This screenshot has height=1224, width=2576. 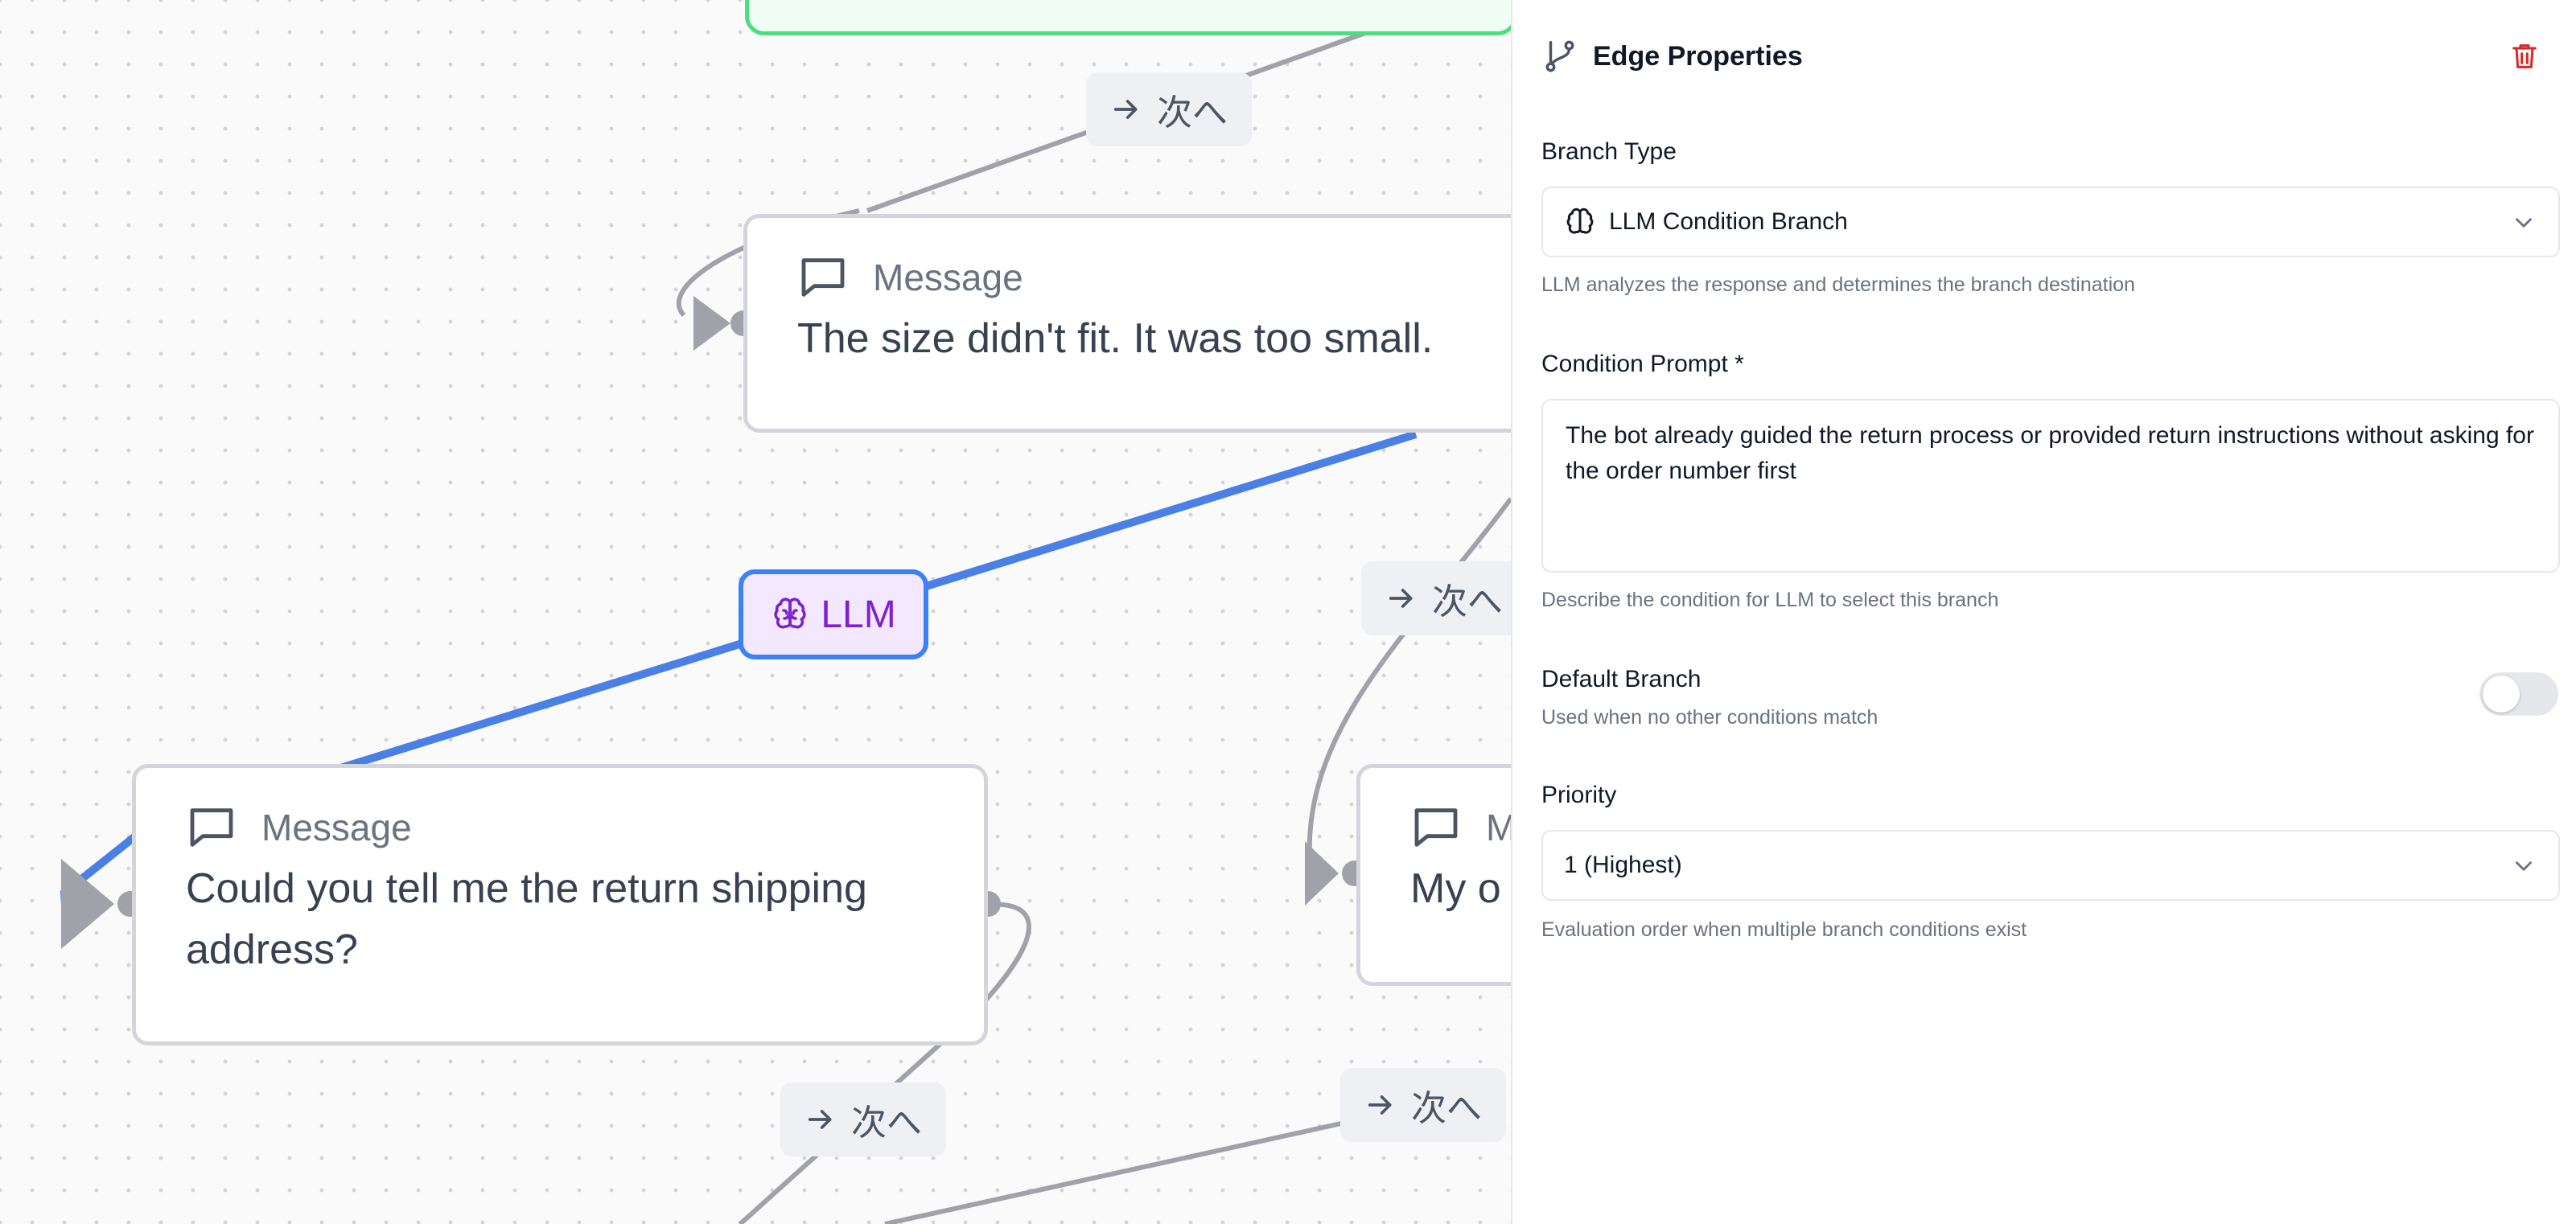 What do you see at coordinates (2050, 222) in the screenshot?
I see `branch-type-select: LLM Condition Branch` at bounding box center [2050, 222].